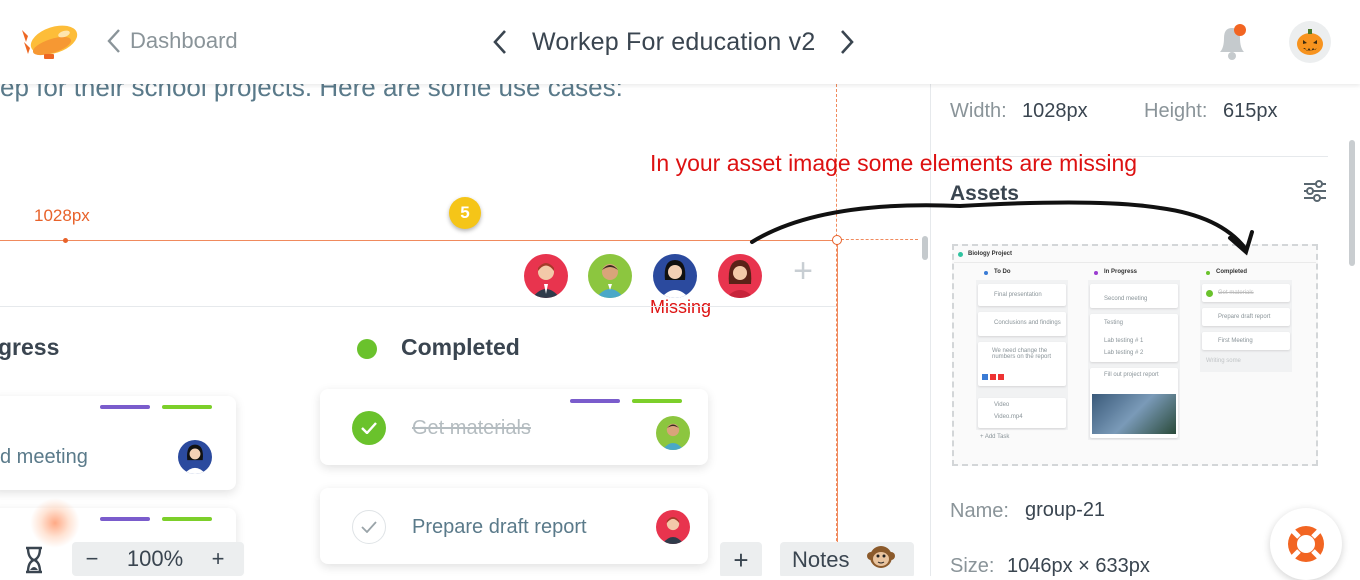  I want to click on preview-divider, so click(1135, 262).